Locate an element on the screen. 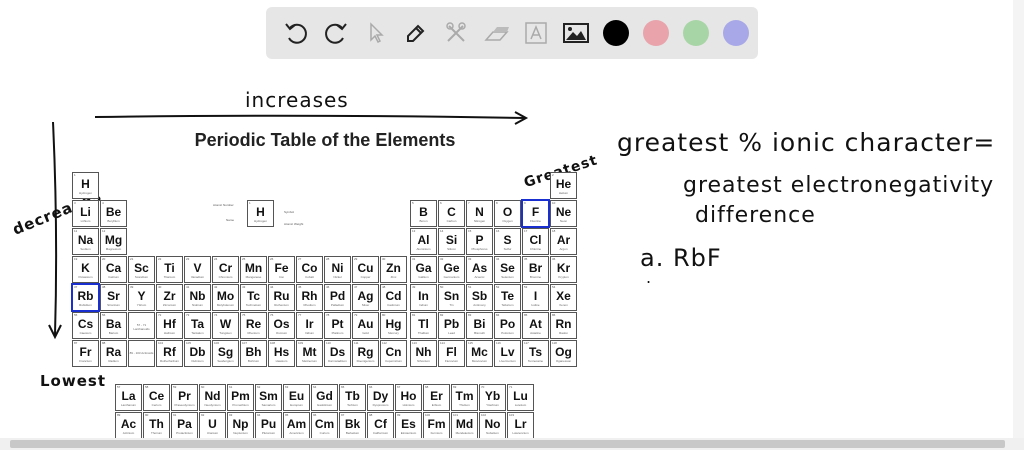 The height and width of the screenshot is (450, 1024). vertical-scrollbar is located at coordinates (1018, 219).